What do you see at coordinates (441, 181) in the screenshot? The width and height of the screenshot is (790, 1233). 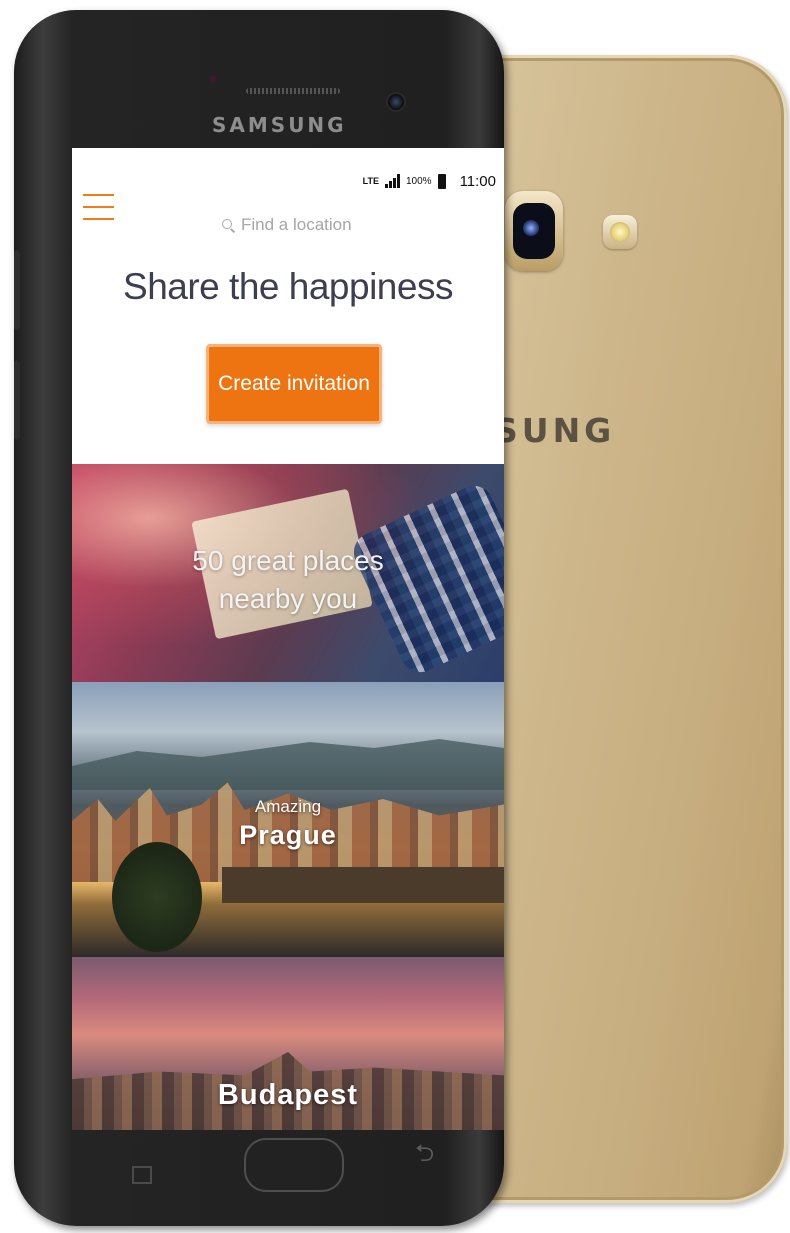 I see `battery-icon` at bounding box center [441, 181].